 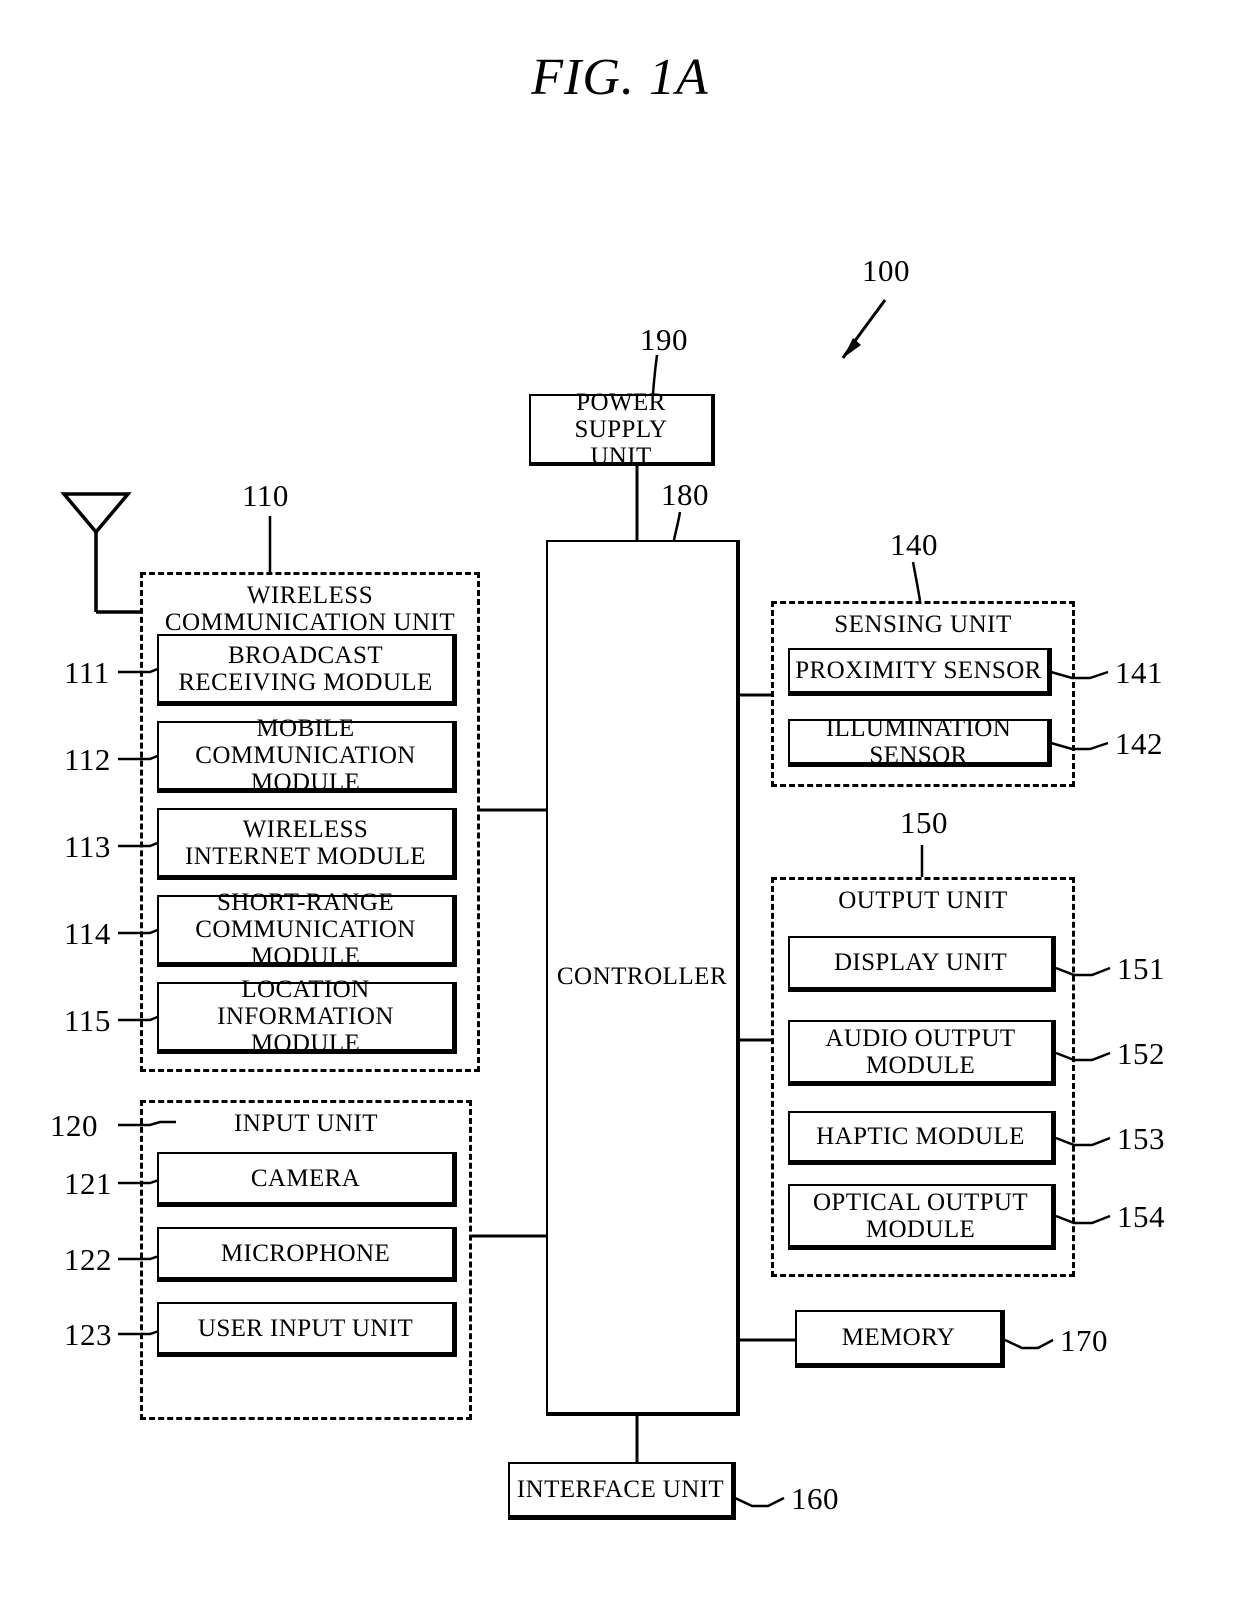 I want to click on ref-142: 142, so click(x=1139, y=743).